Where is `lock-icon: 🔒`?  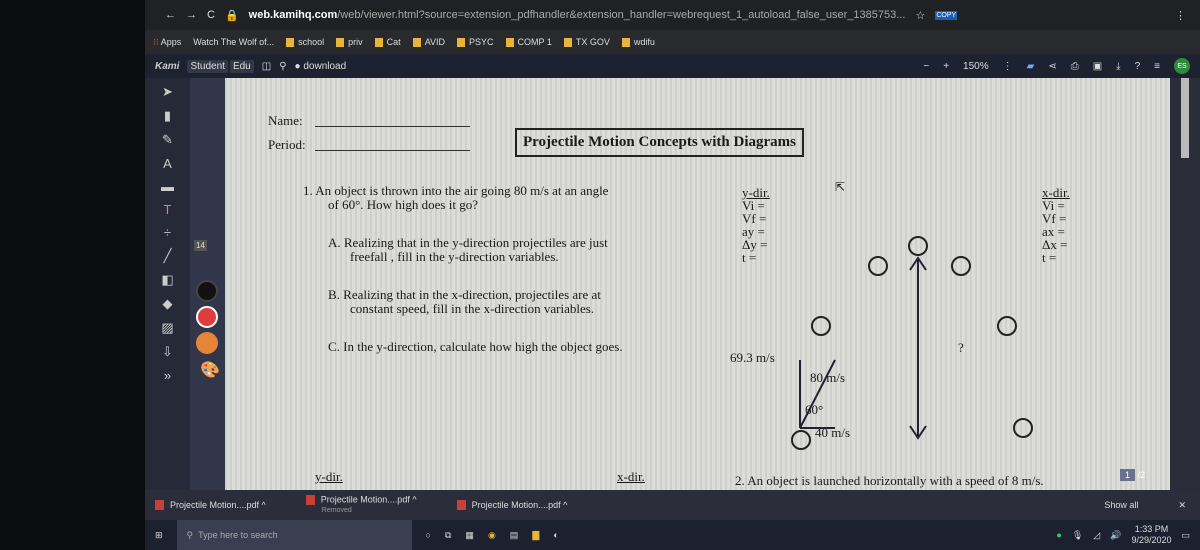 lock-icon: 🔒 is located at coordinates (231, 15).